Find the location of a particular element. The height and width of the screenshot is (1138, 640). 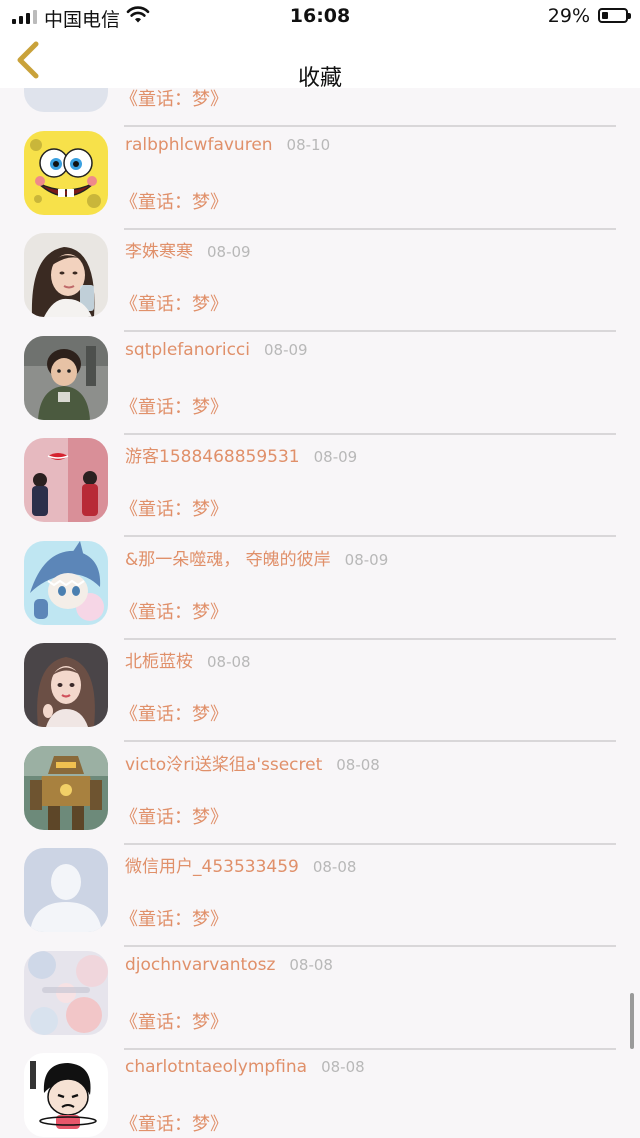

illustrated-girl-avatar is located at coordinates (66, 685).